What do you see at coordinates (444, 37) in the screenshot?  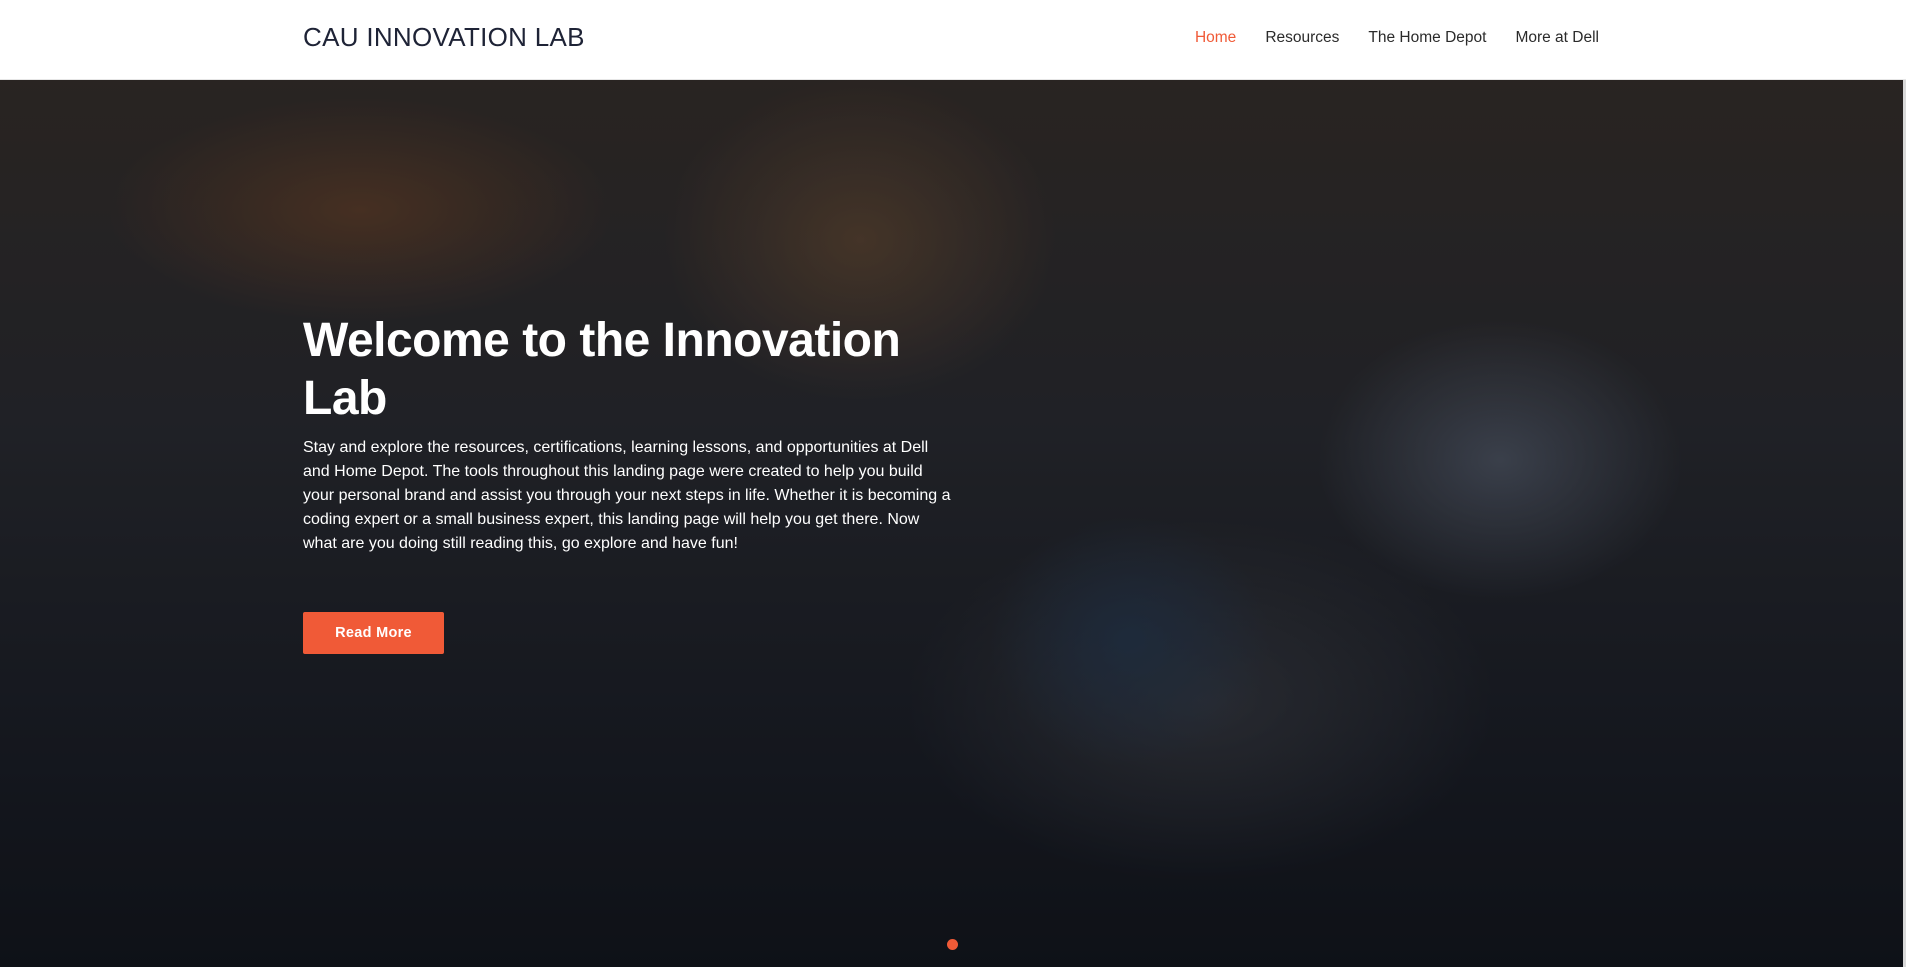 I see `site-brand-logo: CAU INNOVATION LAB` at bounding box center [444, 37].